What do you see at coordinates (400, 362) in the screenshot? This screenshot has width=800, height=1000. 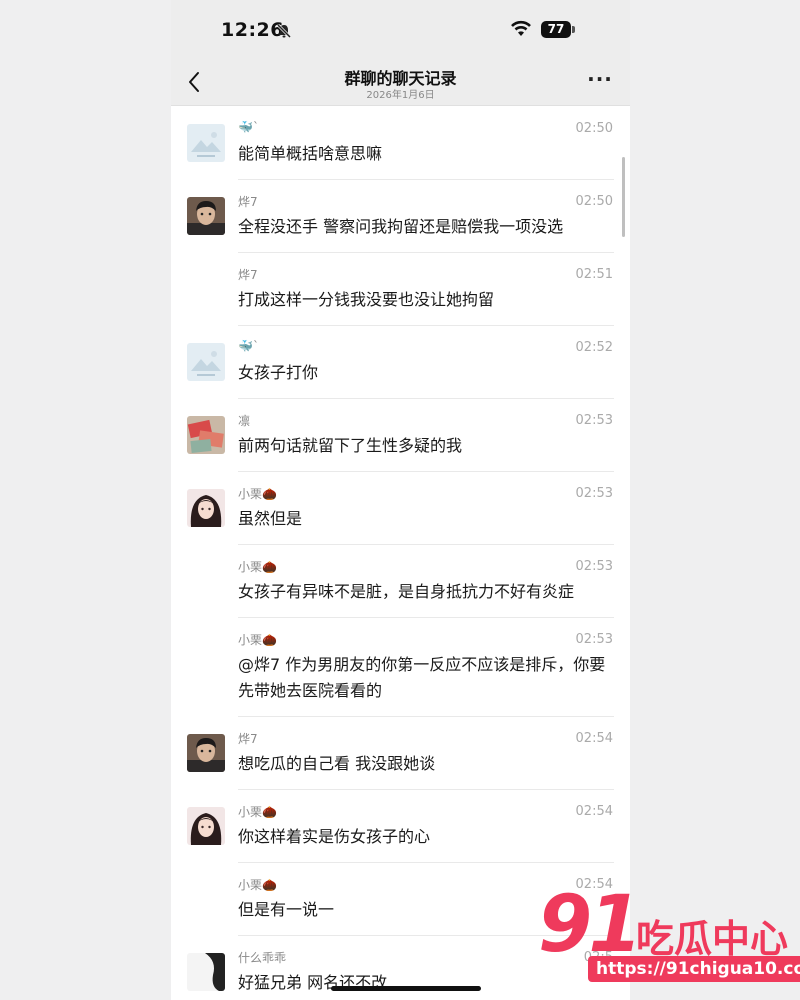 I see `message-item: 🐳ˋ 02:52 女孩子打你` at bounding box center [400, 362].